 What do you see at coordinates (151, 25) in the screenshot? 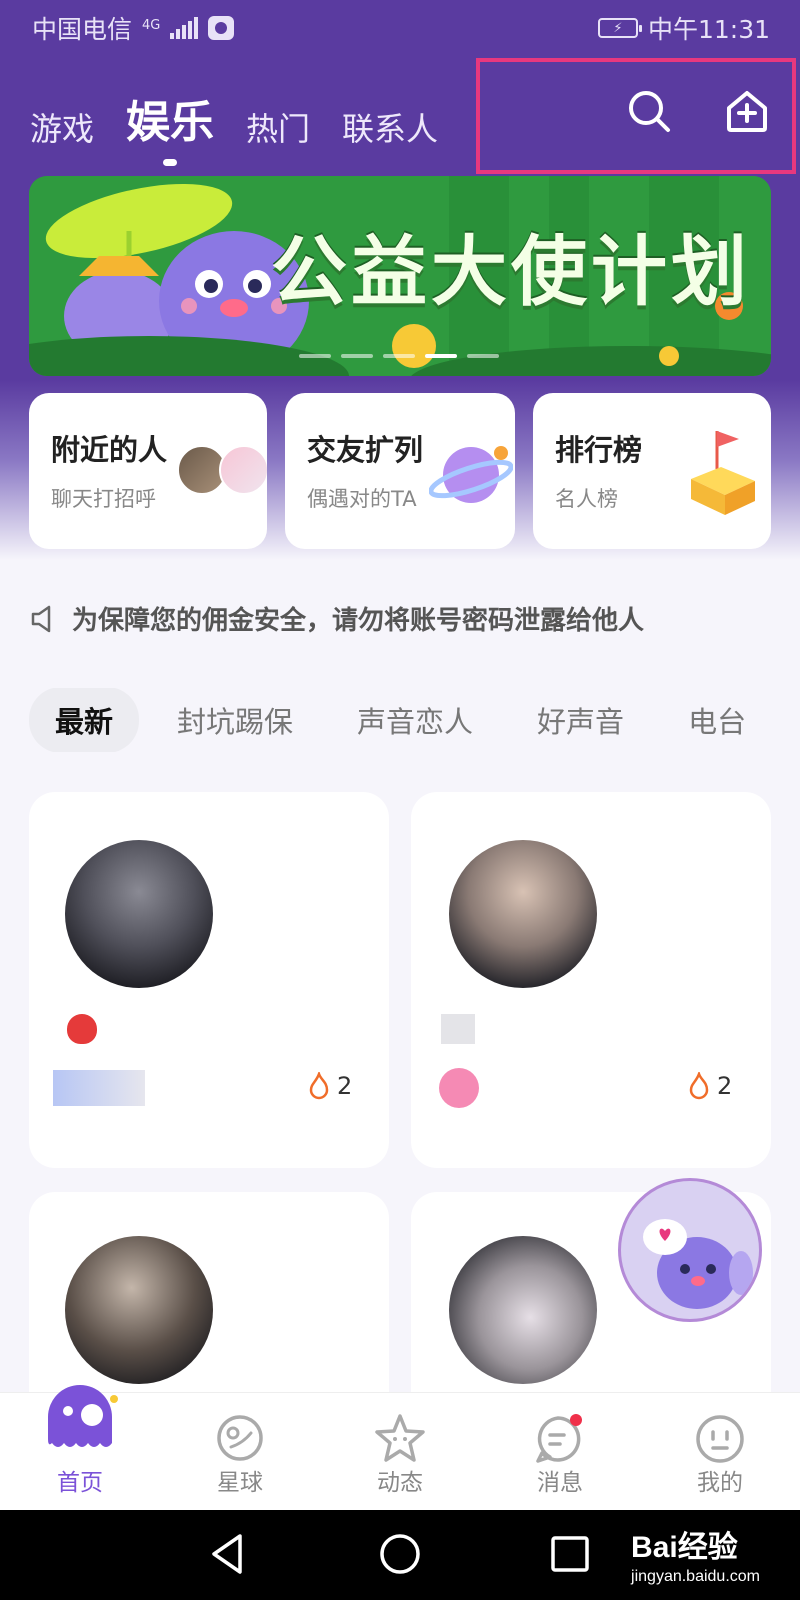
I see `network-label: 4G` at bounding box center [151, 25].